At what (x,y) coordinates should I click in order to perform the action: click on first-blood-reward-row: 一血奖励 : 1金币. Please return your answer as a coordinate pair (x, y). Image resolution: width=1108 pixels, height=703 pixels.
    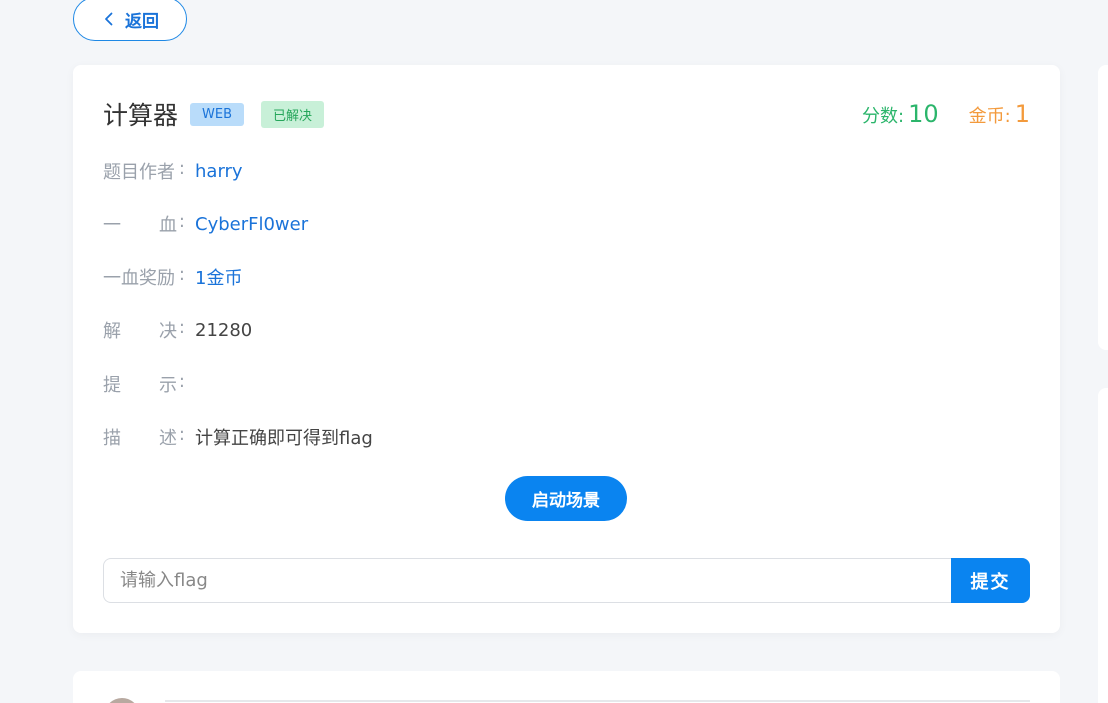
    Looking at the image, I should click on (173, 276).